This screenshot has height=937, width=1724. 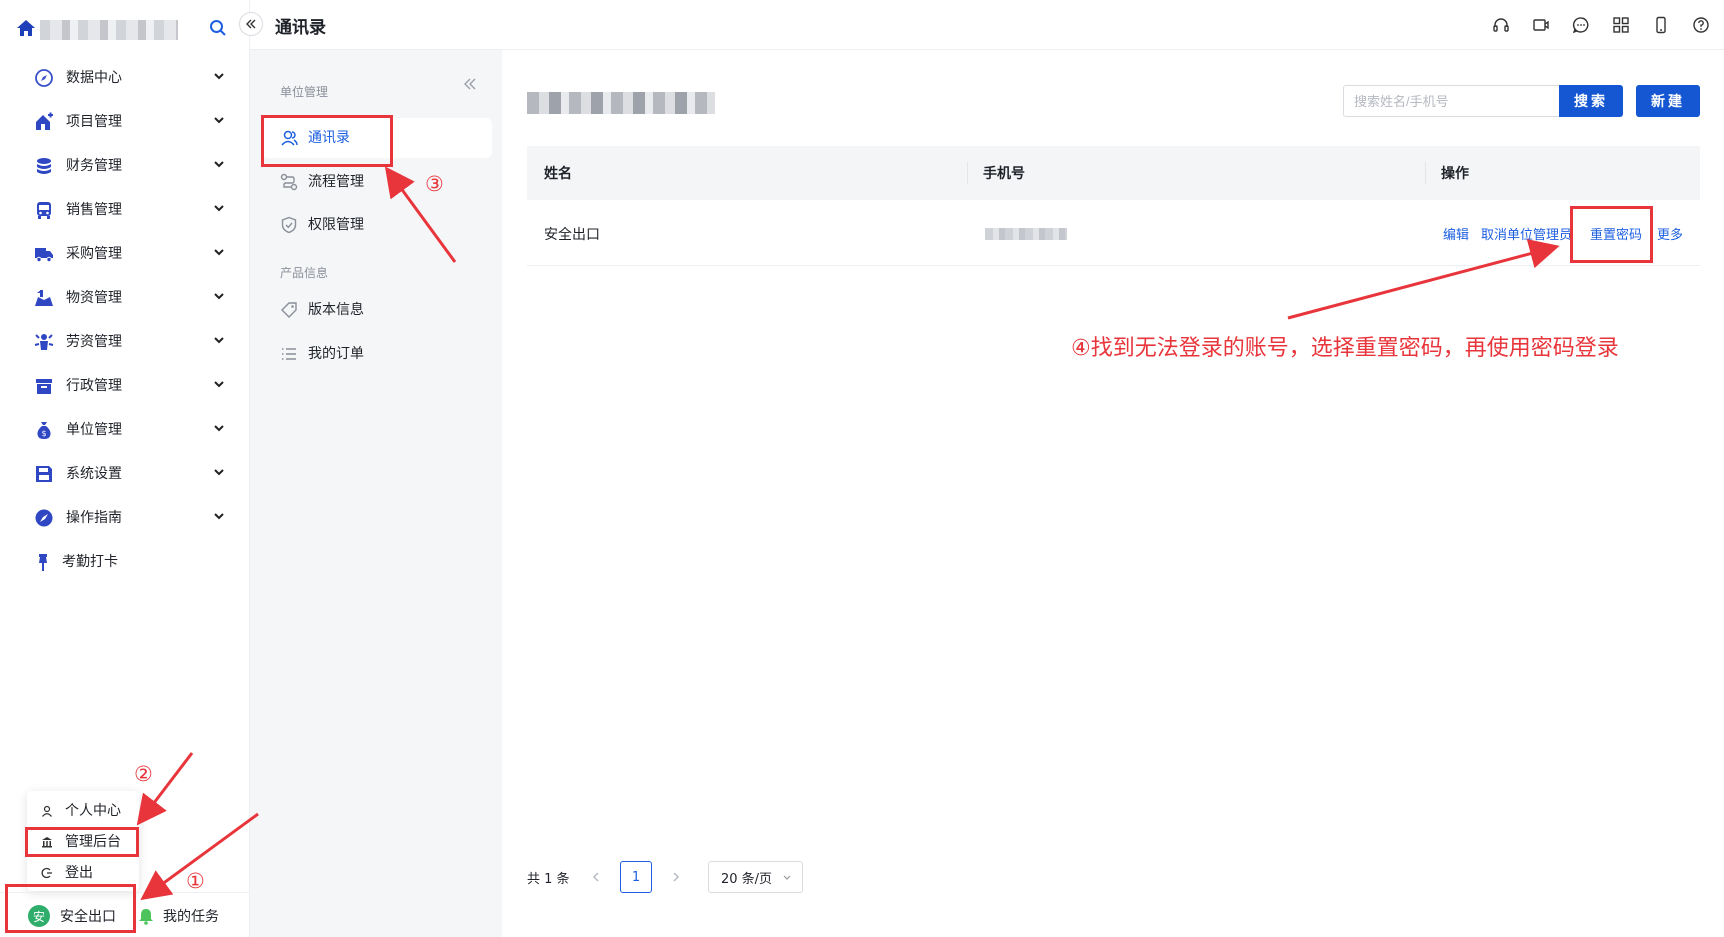 I want to click on phone-blurred, so click(x=1026, y=234).